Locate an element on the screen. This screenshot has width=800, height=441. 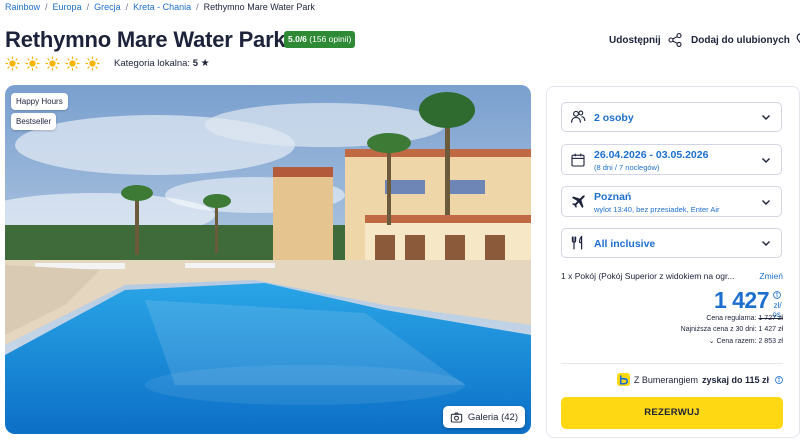
breadcrumb-link-kreta-chania: Kreta - Chania is located at coordinates (162, 7).